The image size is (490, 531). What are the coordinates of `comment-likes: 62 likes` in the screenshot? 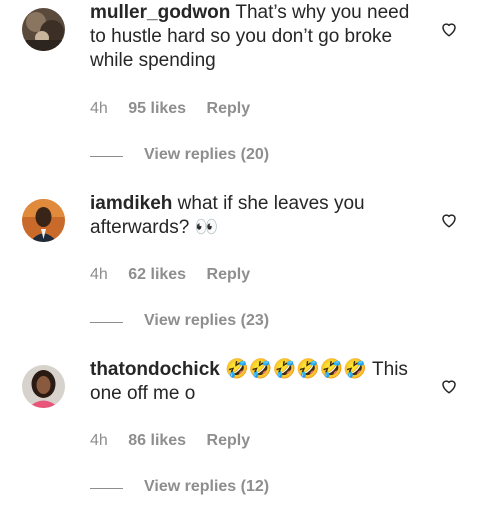 It's located at (157, 275).